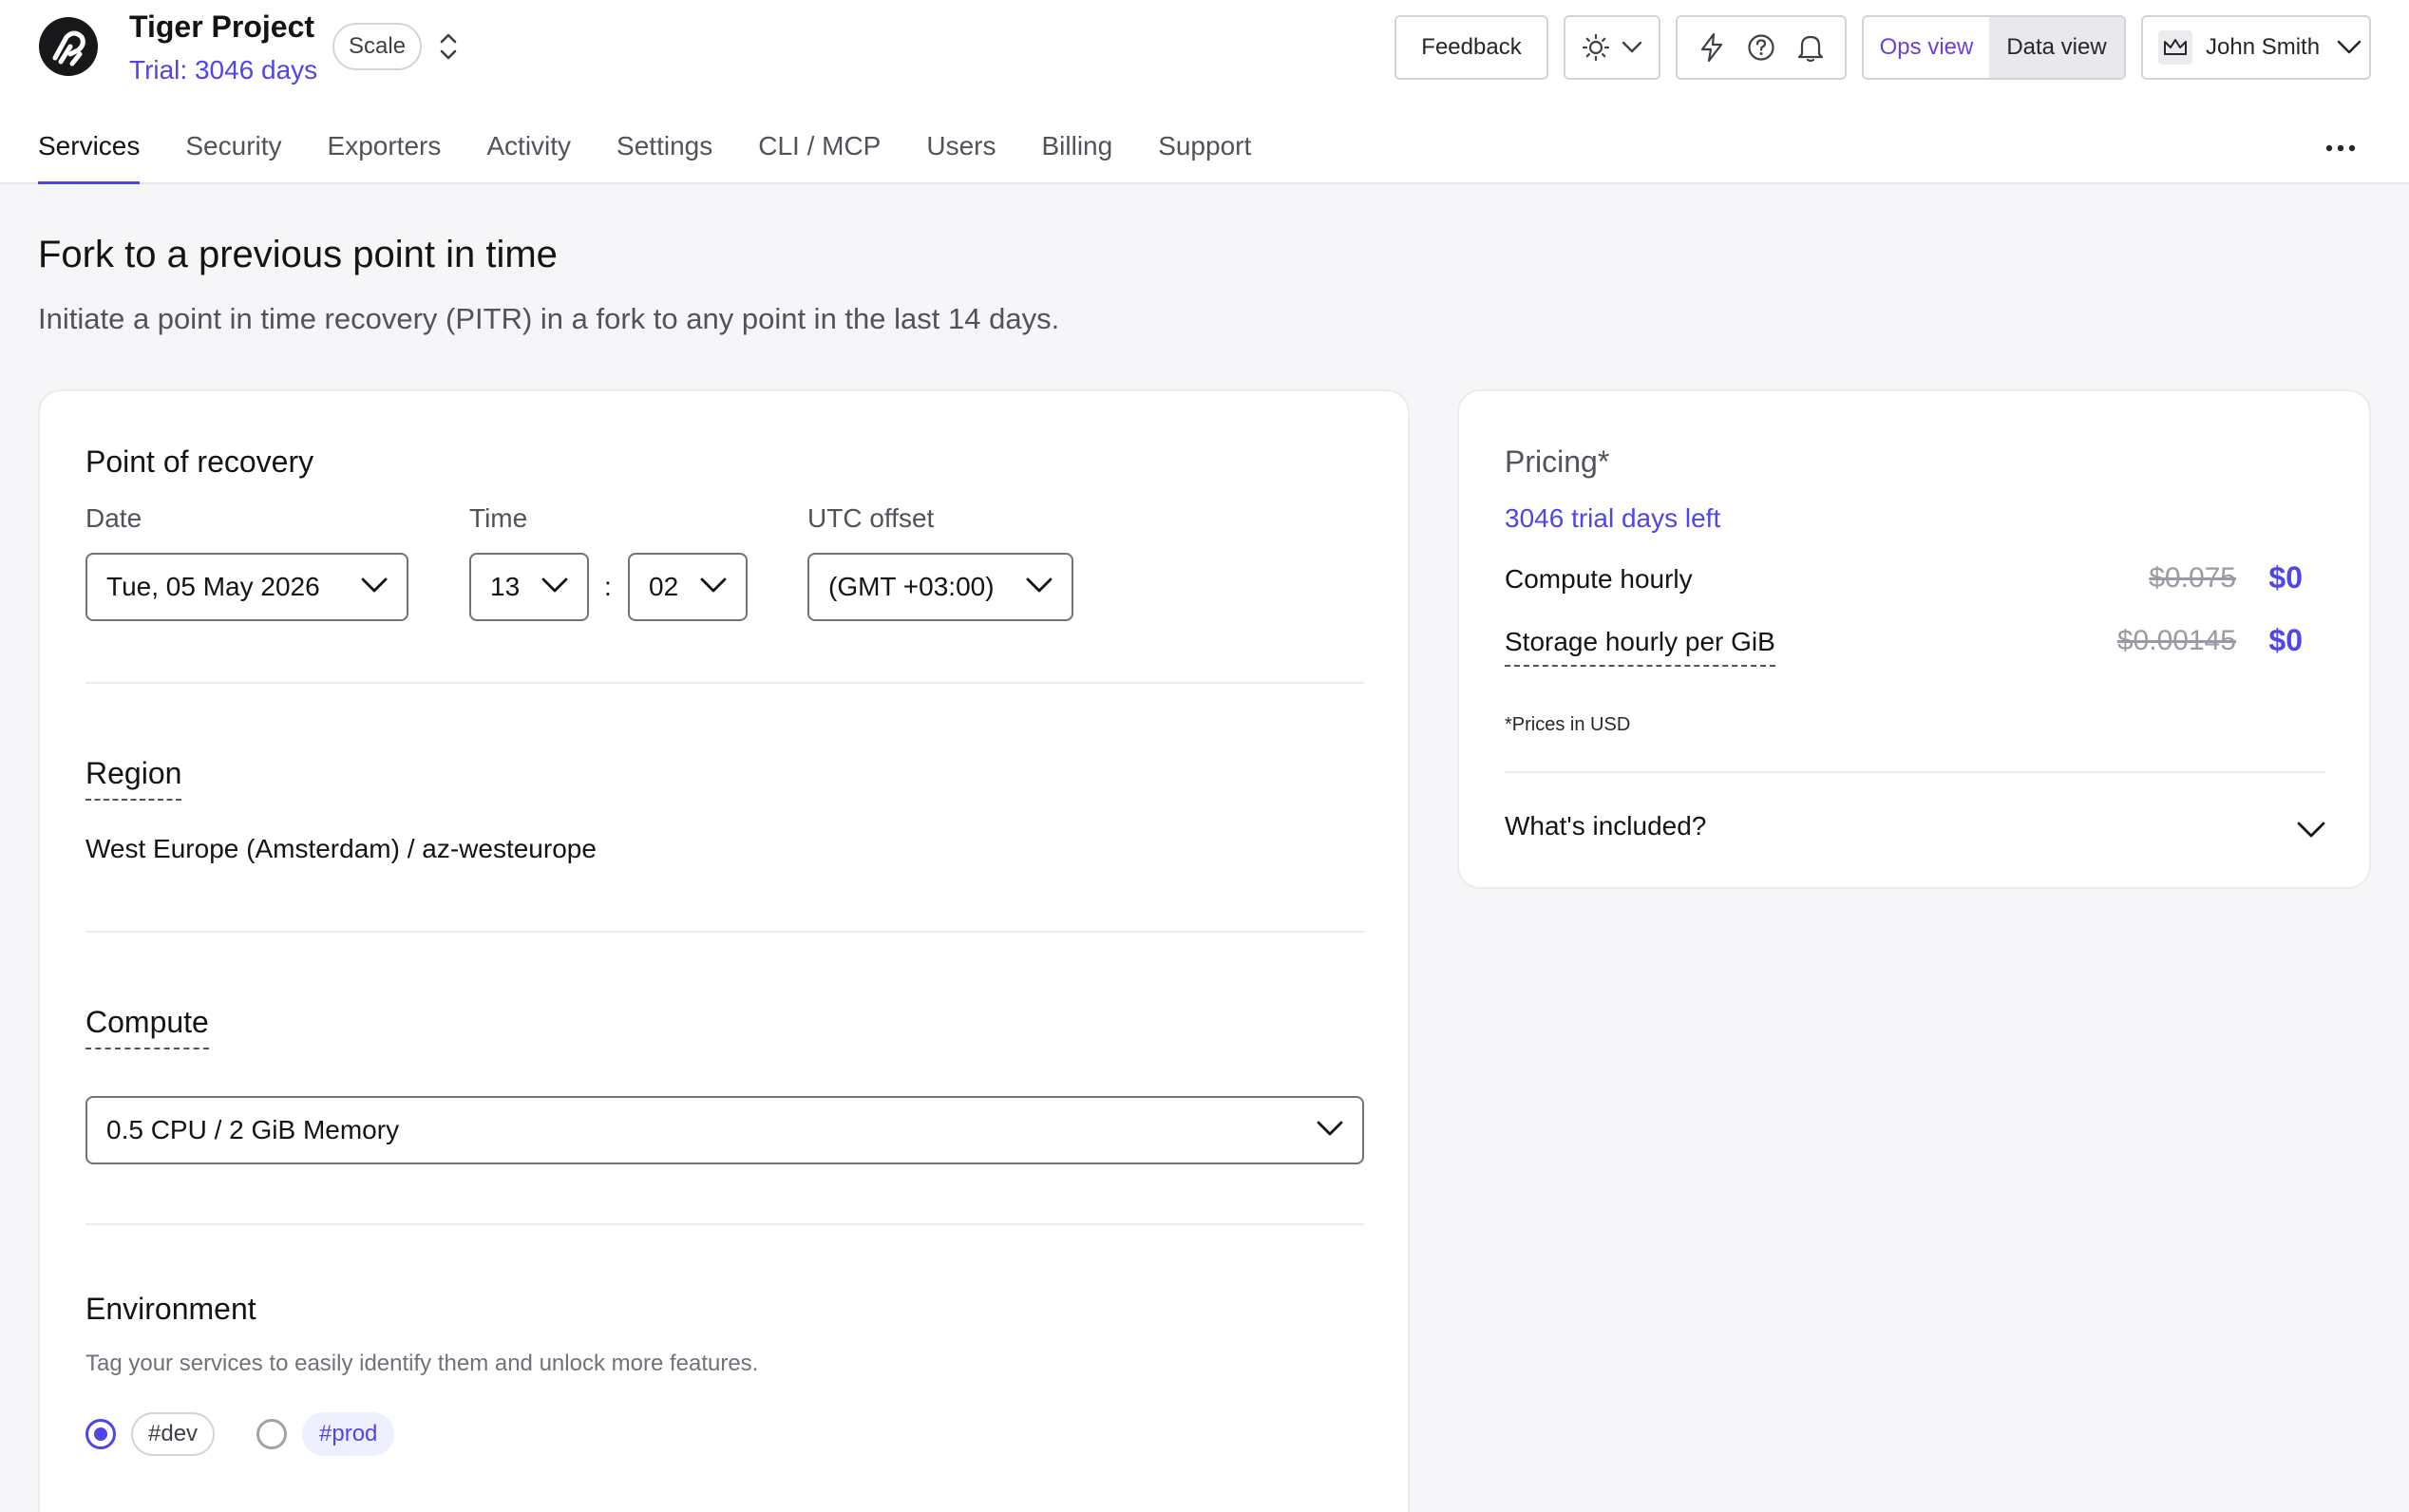 The width and height of the screenshot is (2409, 1512). I want to click on hour-value: 13, so click(506, 587).